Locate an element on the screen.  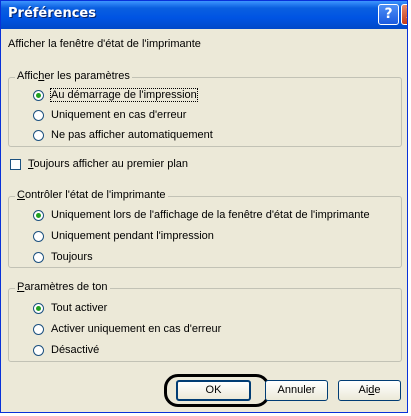
help-button: Aide is located at coordinates (369, 390).